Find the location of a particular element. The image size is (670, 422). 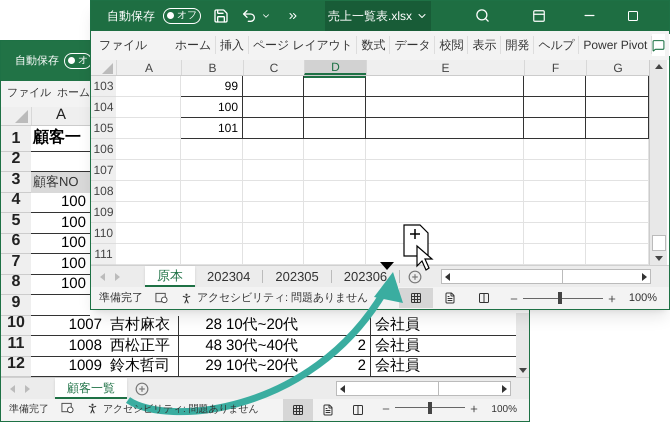

row-header: 2 is located at coordinates (16, 162).